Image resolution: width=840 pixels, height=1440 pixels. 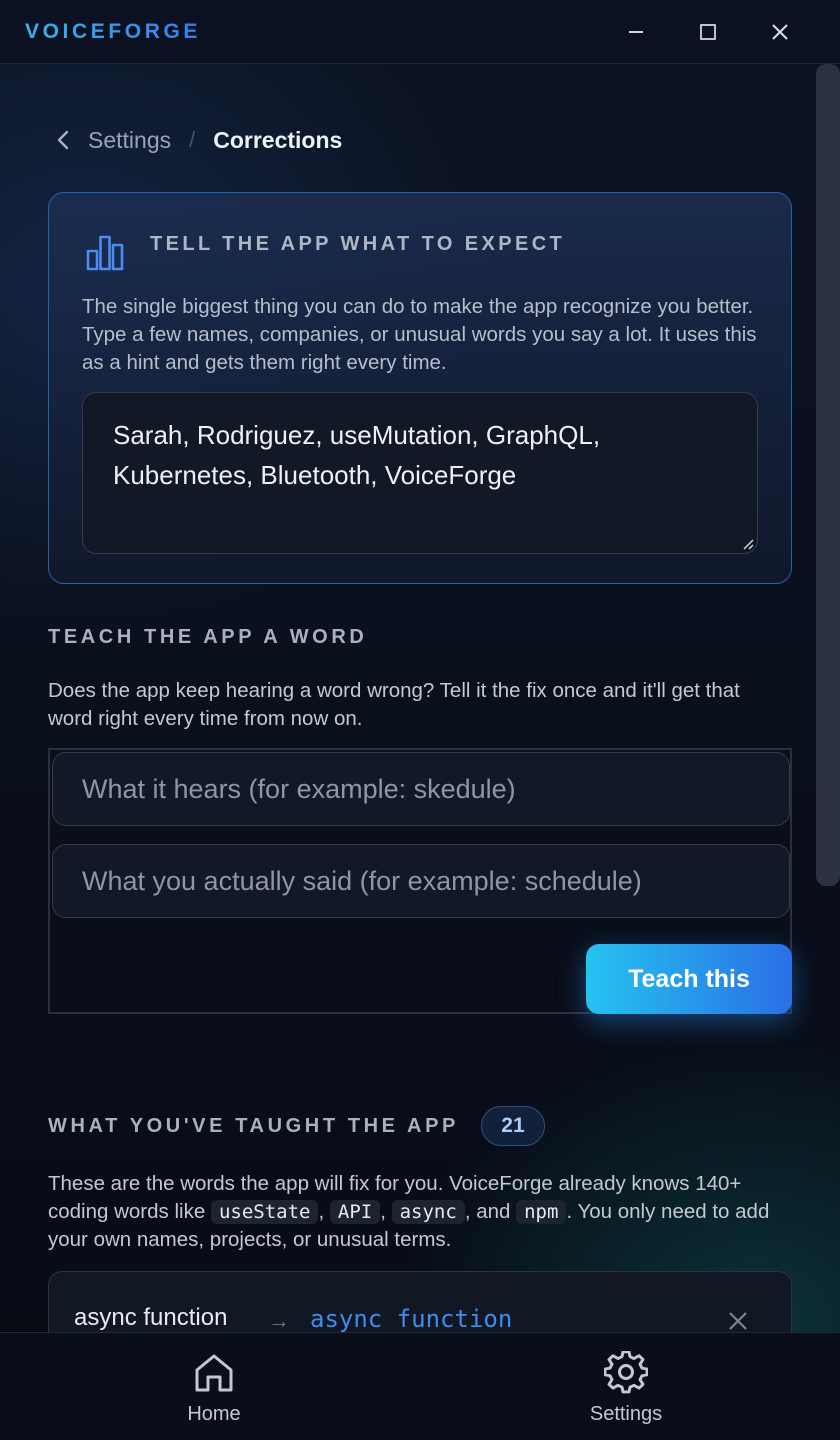 What do you see at coordinates (490, 1211) in the screenshot?
I see `taught-desc-sep-3: , and` at bounding box center [490, 1211].